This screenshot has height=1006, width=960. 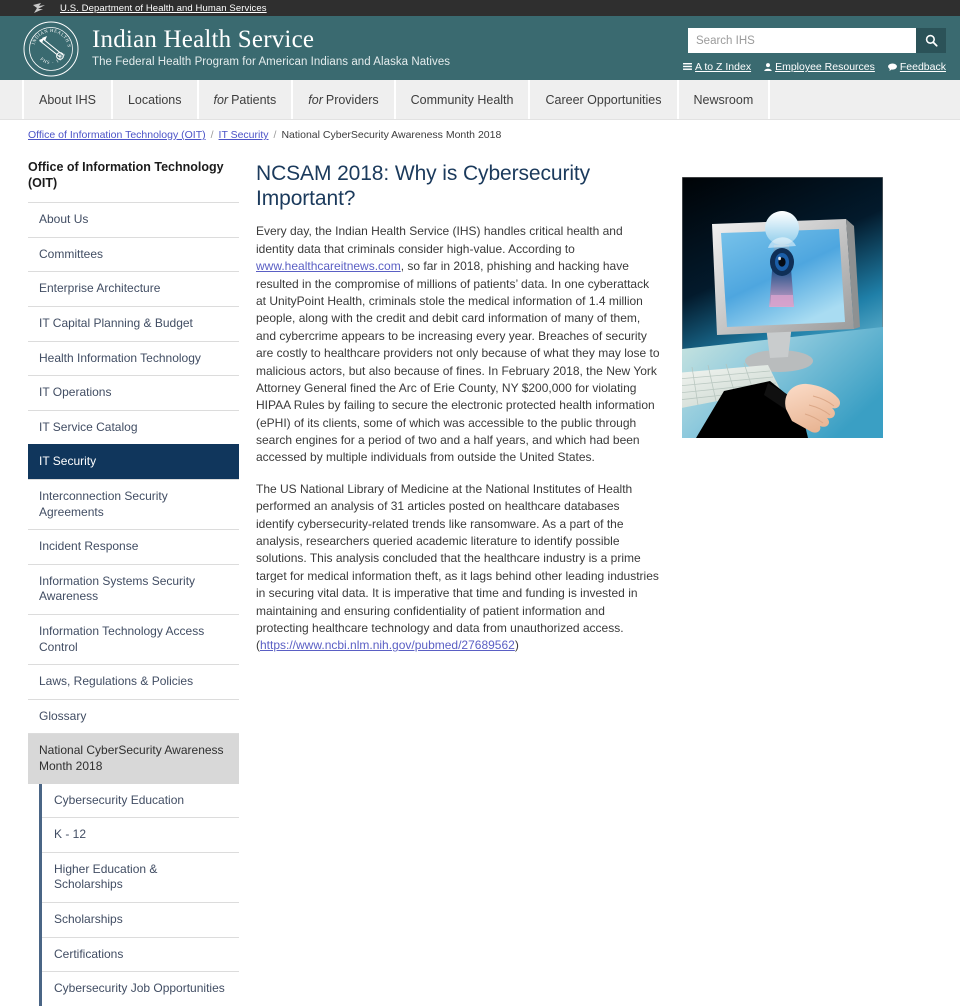 I want to click on search-icon, so click(x=931, y=40).